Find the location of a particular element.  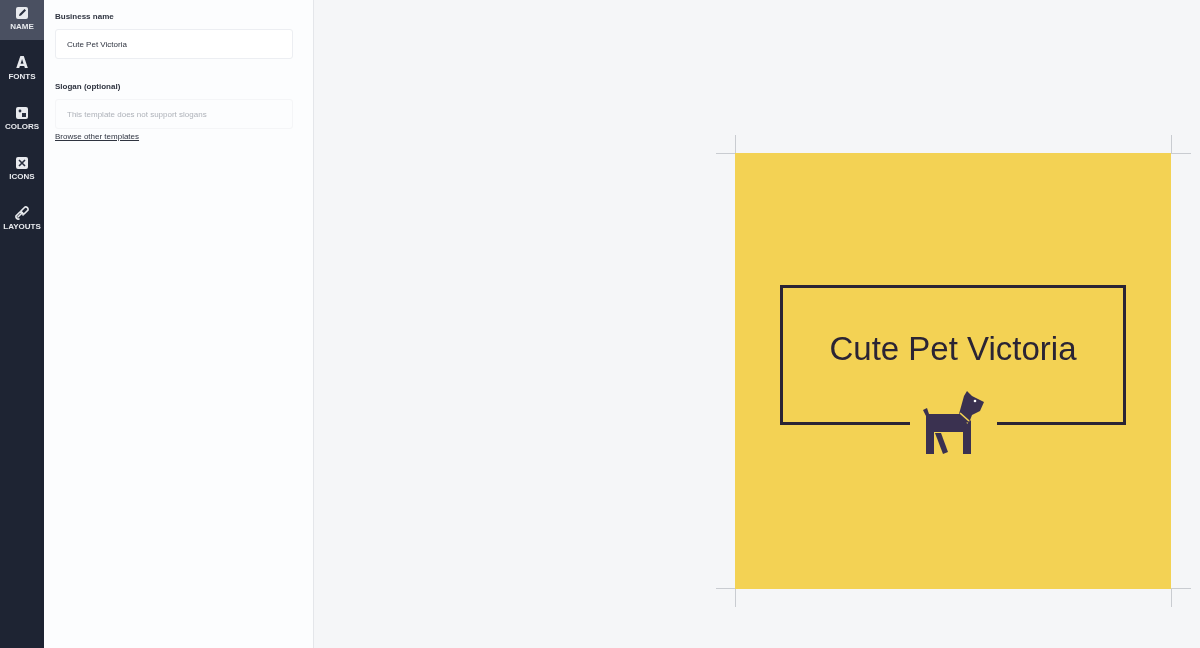

sidebar-tab: LAYOUTS is located at coordinates (22, 220).